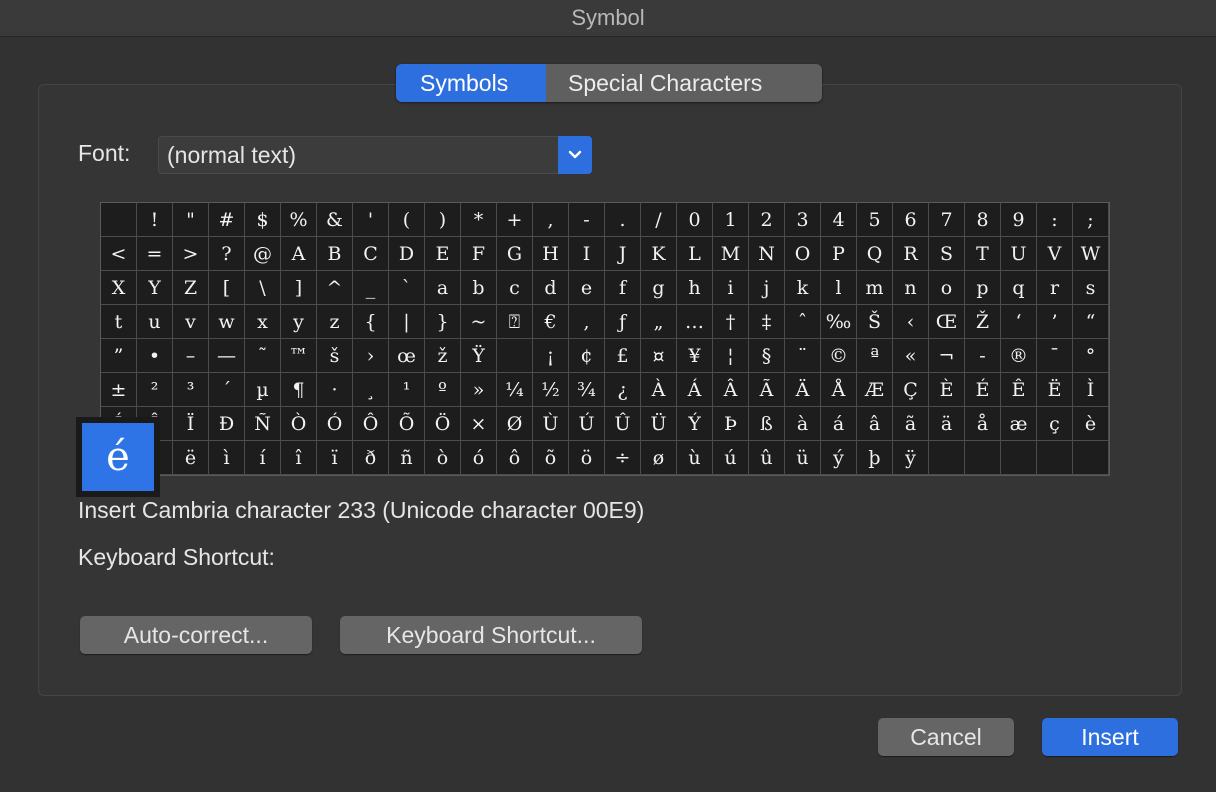 This screenshot has width=1216, height=792. Describe the element at coordinates (407, 356) in the screenshot. I see `symbol-cell: œ` at that location.